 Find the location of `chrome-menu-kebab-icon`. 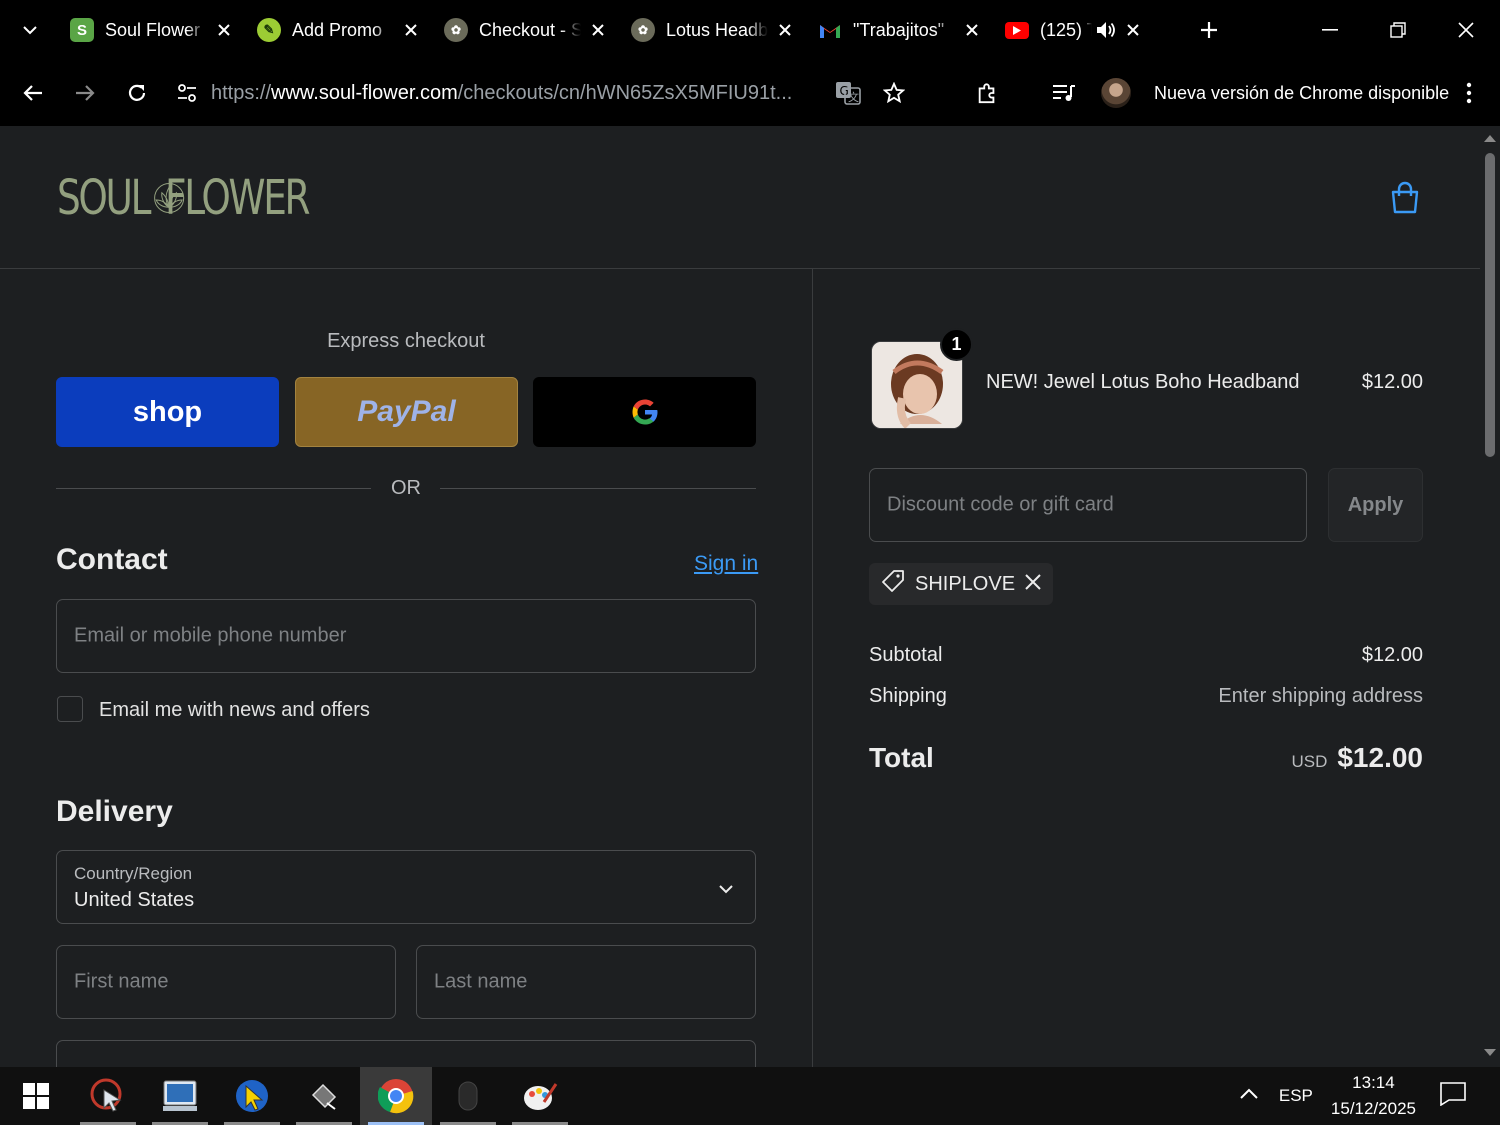

chrome-menu-kebab-icon is located at coordinates (1469, 93).